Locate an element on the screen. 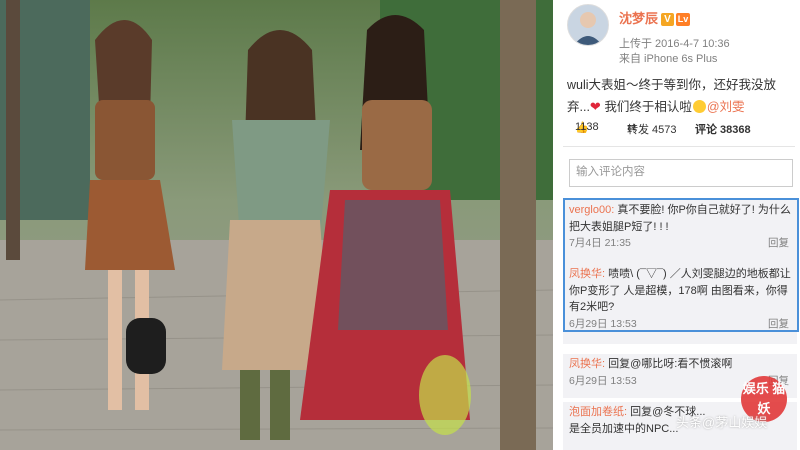 The height and width of the screenshot is (450, 800). avatar-image is located at coordinates (588, 25).